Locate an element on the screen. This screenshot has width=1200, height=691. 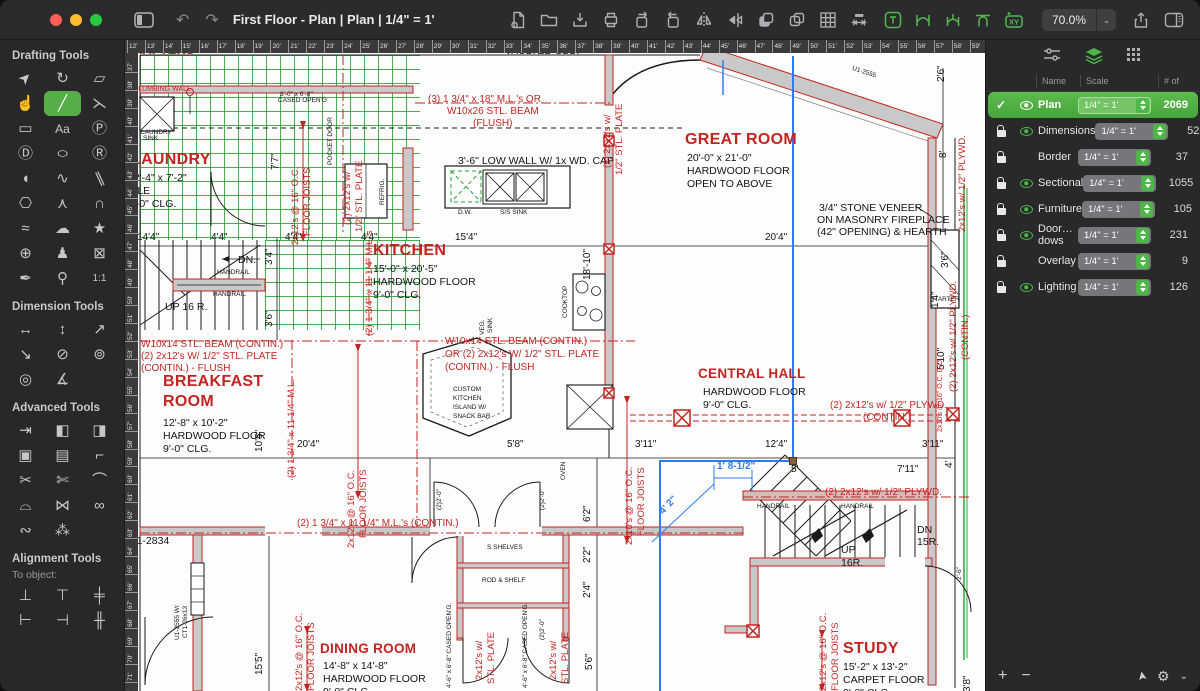
tool-eyedropper: ✒ is located at coordinates (25, 278).